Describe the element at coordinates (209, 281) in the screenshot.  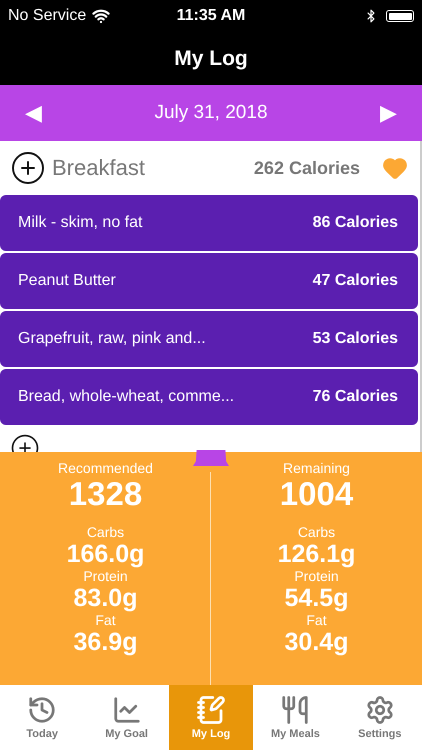
I see `food-row: Peanut Butter 47 Calories` at that location.